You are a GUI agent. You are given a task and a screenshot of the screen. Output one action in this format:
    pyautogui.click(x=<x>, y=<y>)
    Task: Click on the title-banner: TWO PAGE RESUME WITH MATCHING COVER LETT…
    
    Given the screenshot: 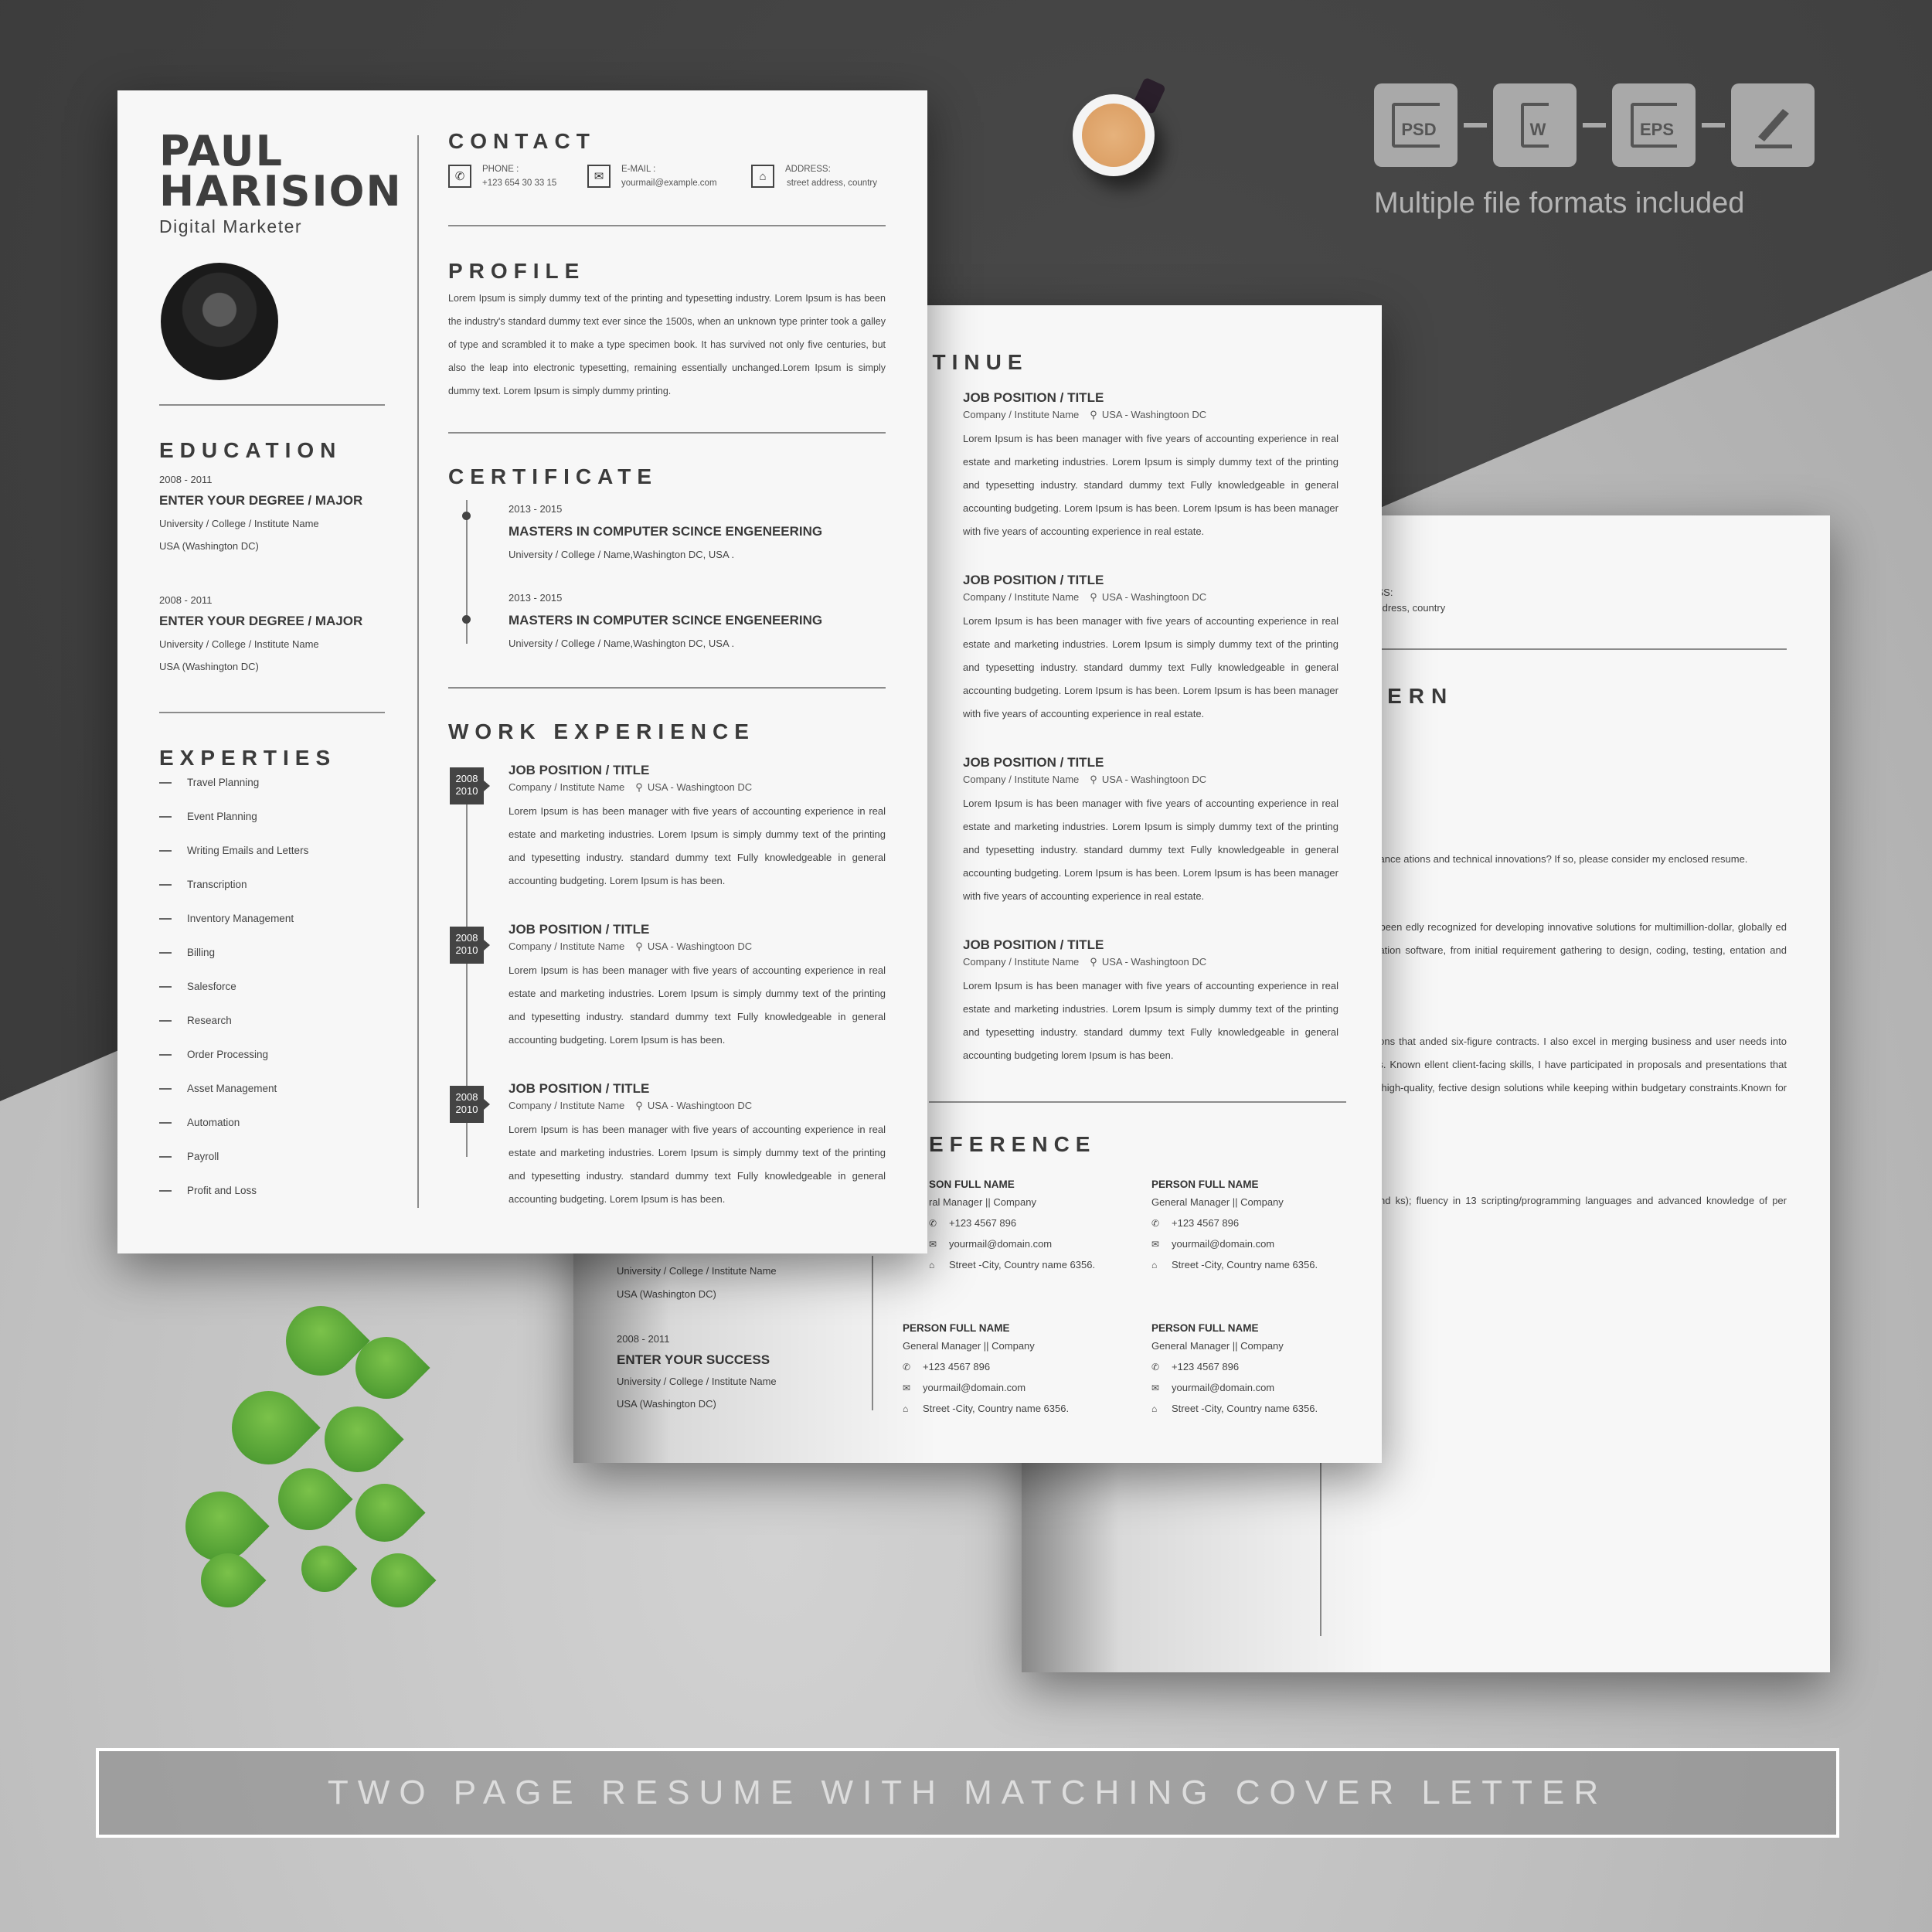 What is the action you would take?
    pyautogui.click(x=968, y=1793)
    